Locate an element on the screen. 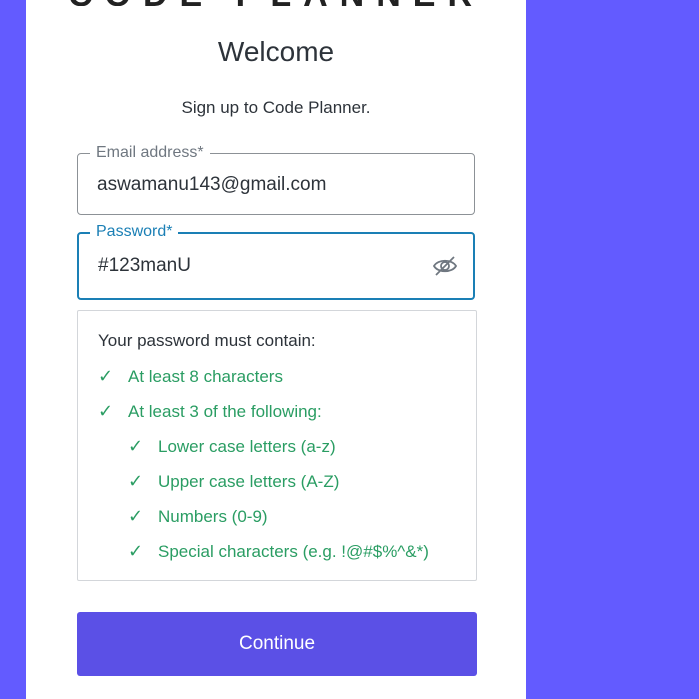 The width and height of the screenshot is (699, 699). page-title: Welcome is located at coordinates (276, 51).